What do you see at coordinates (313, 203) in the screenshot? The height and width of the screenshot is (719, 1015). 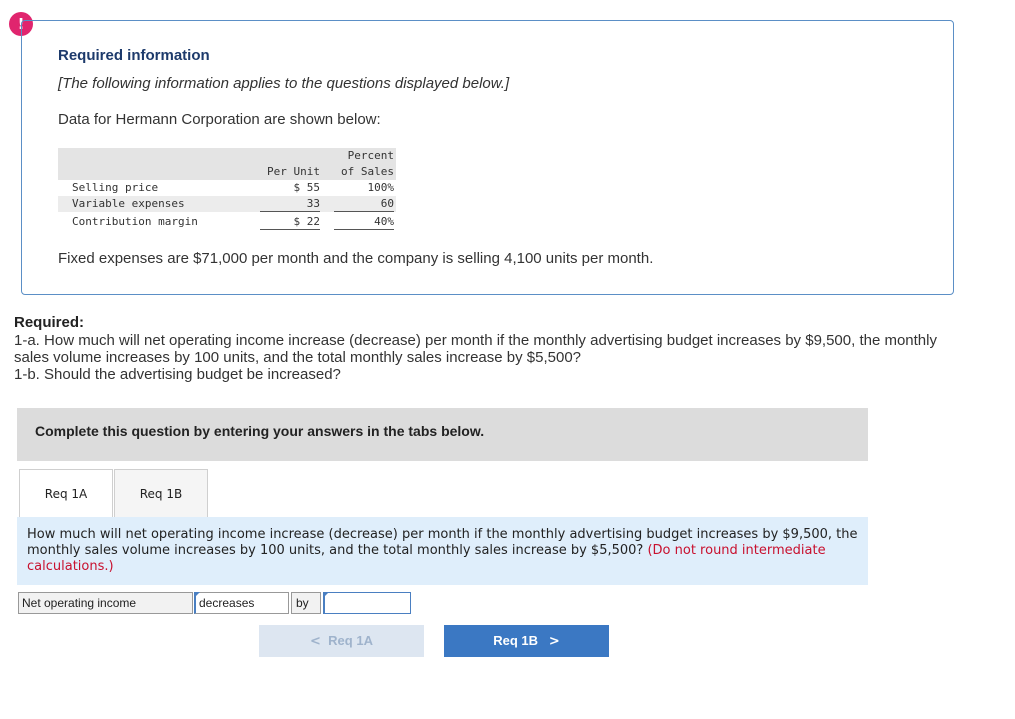 I see `row-per-unit: 33` at bounding box center [313, 203].